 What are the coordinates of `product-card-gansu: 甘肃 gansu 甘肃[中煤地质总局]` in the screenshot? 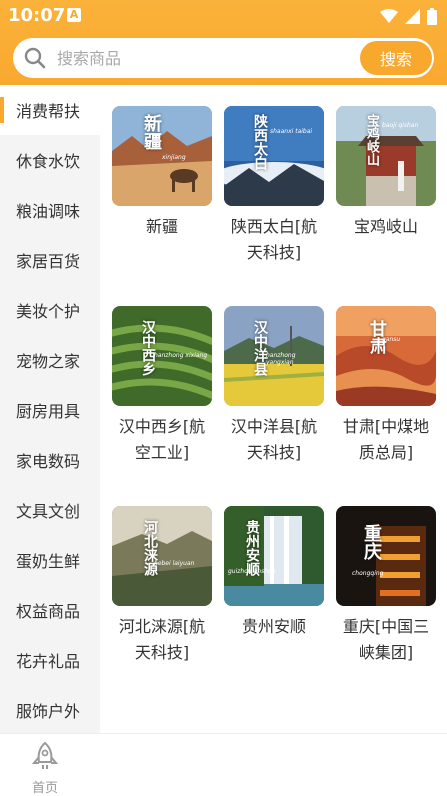 It's located at (386, 386).